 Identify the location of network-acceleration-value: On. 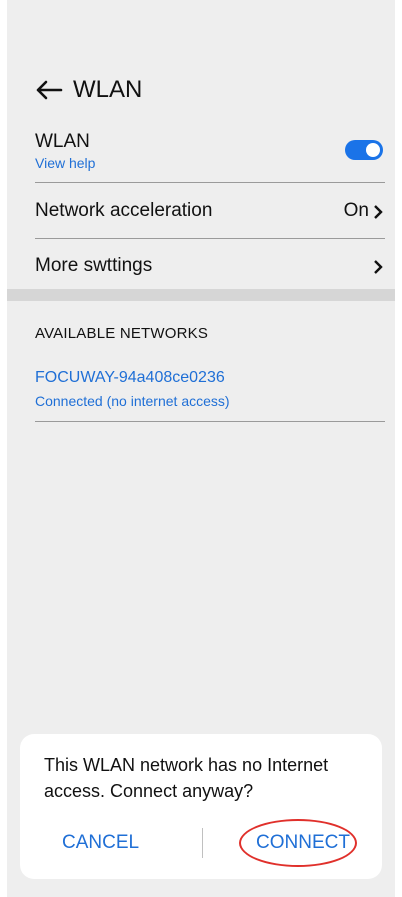
(356, 210).